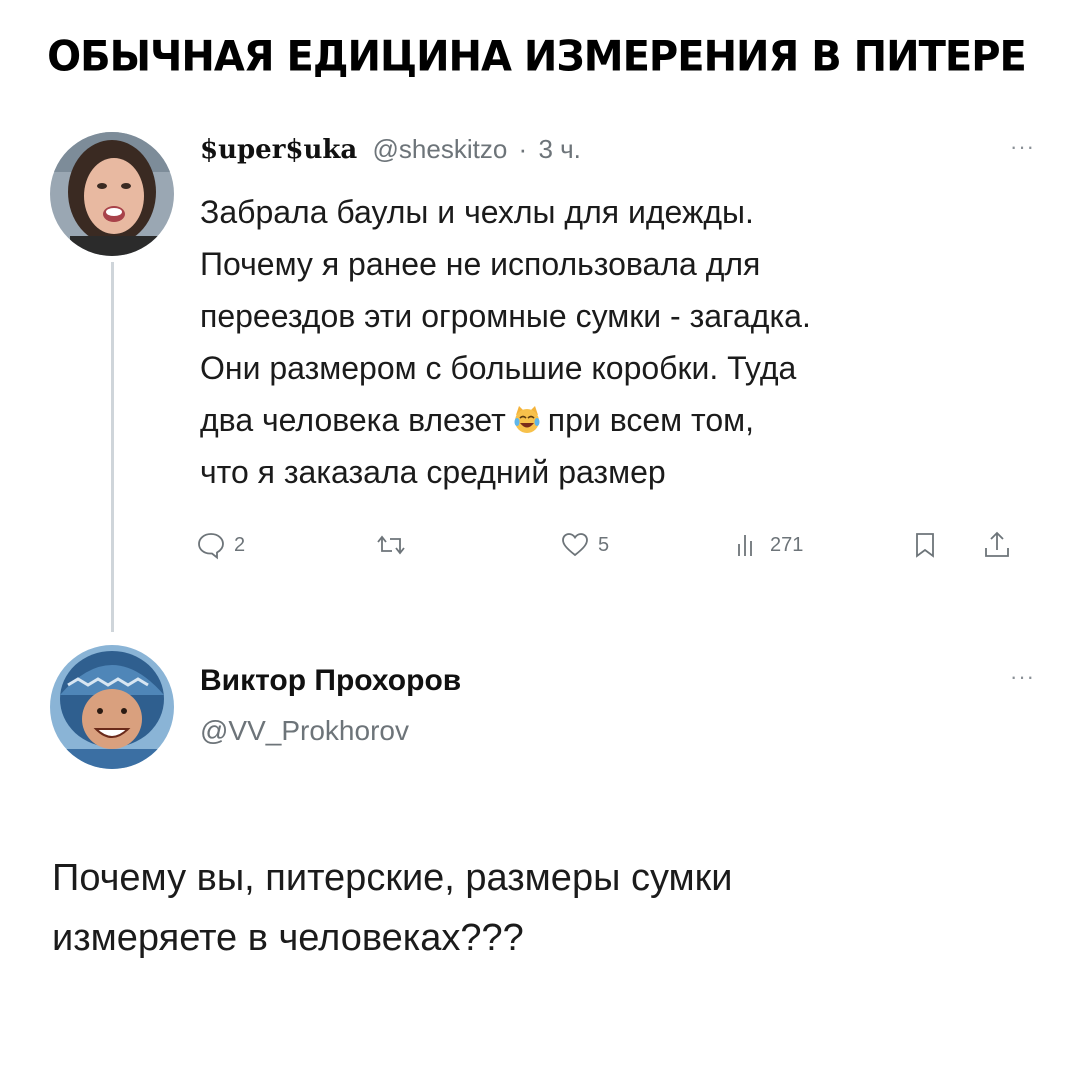 The height and width of the screenshot is (1080, 1073). What do you see at coordinates (787, 544) in the screenshot?
I see `views-count: 271` at bounding box center [787, 544].